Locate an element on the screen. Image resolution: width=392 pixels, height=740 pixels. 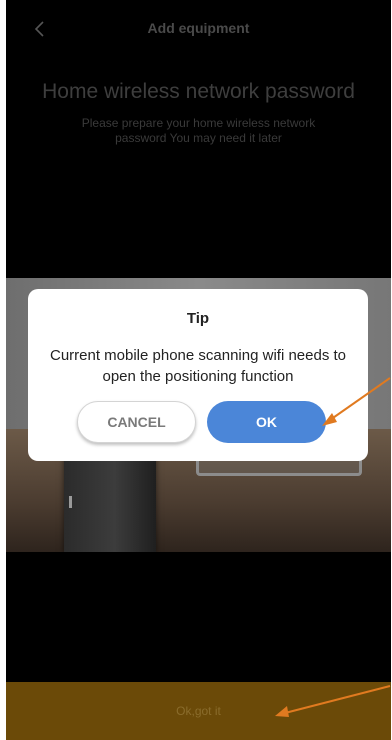
section-heading: Home wireless network password is located at coordinates (198, 91).